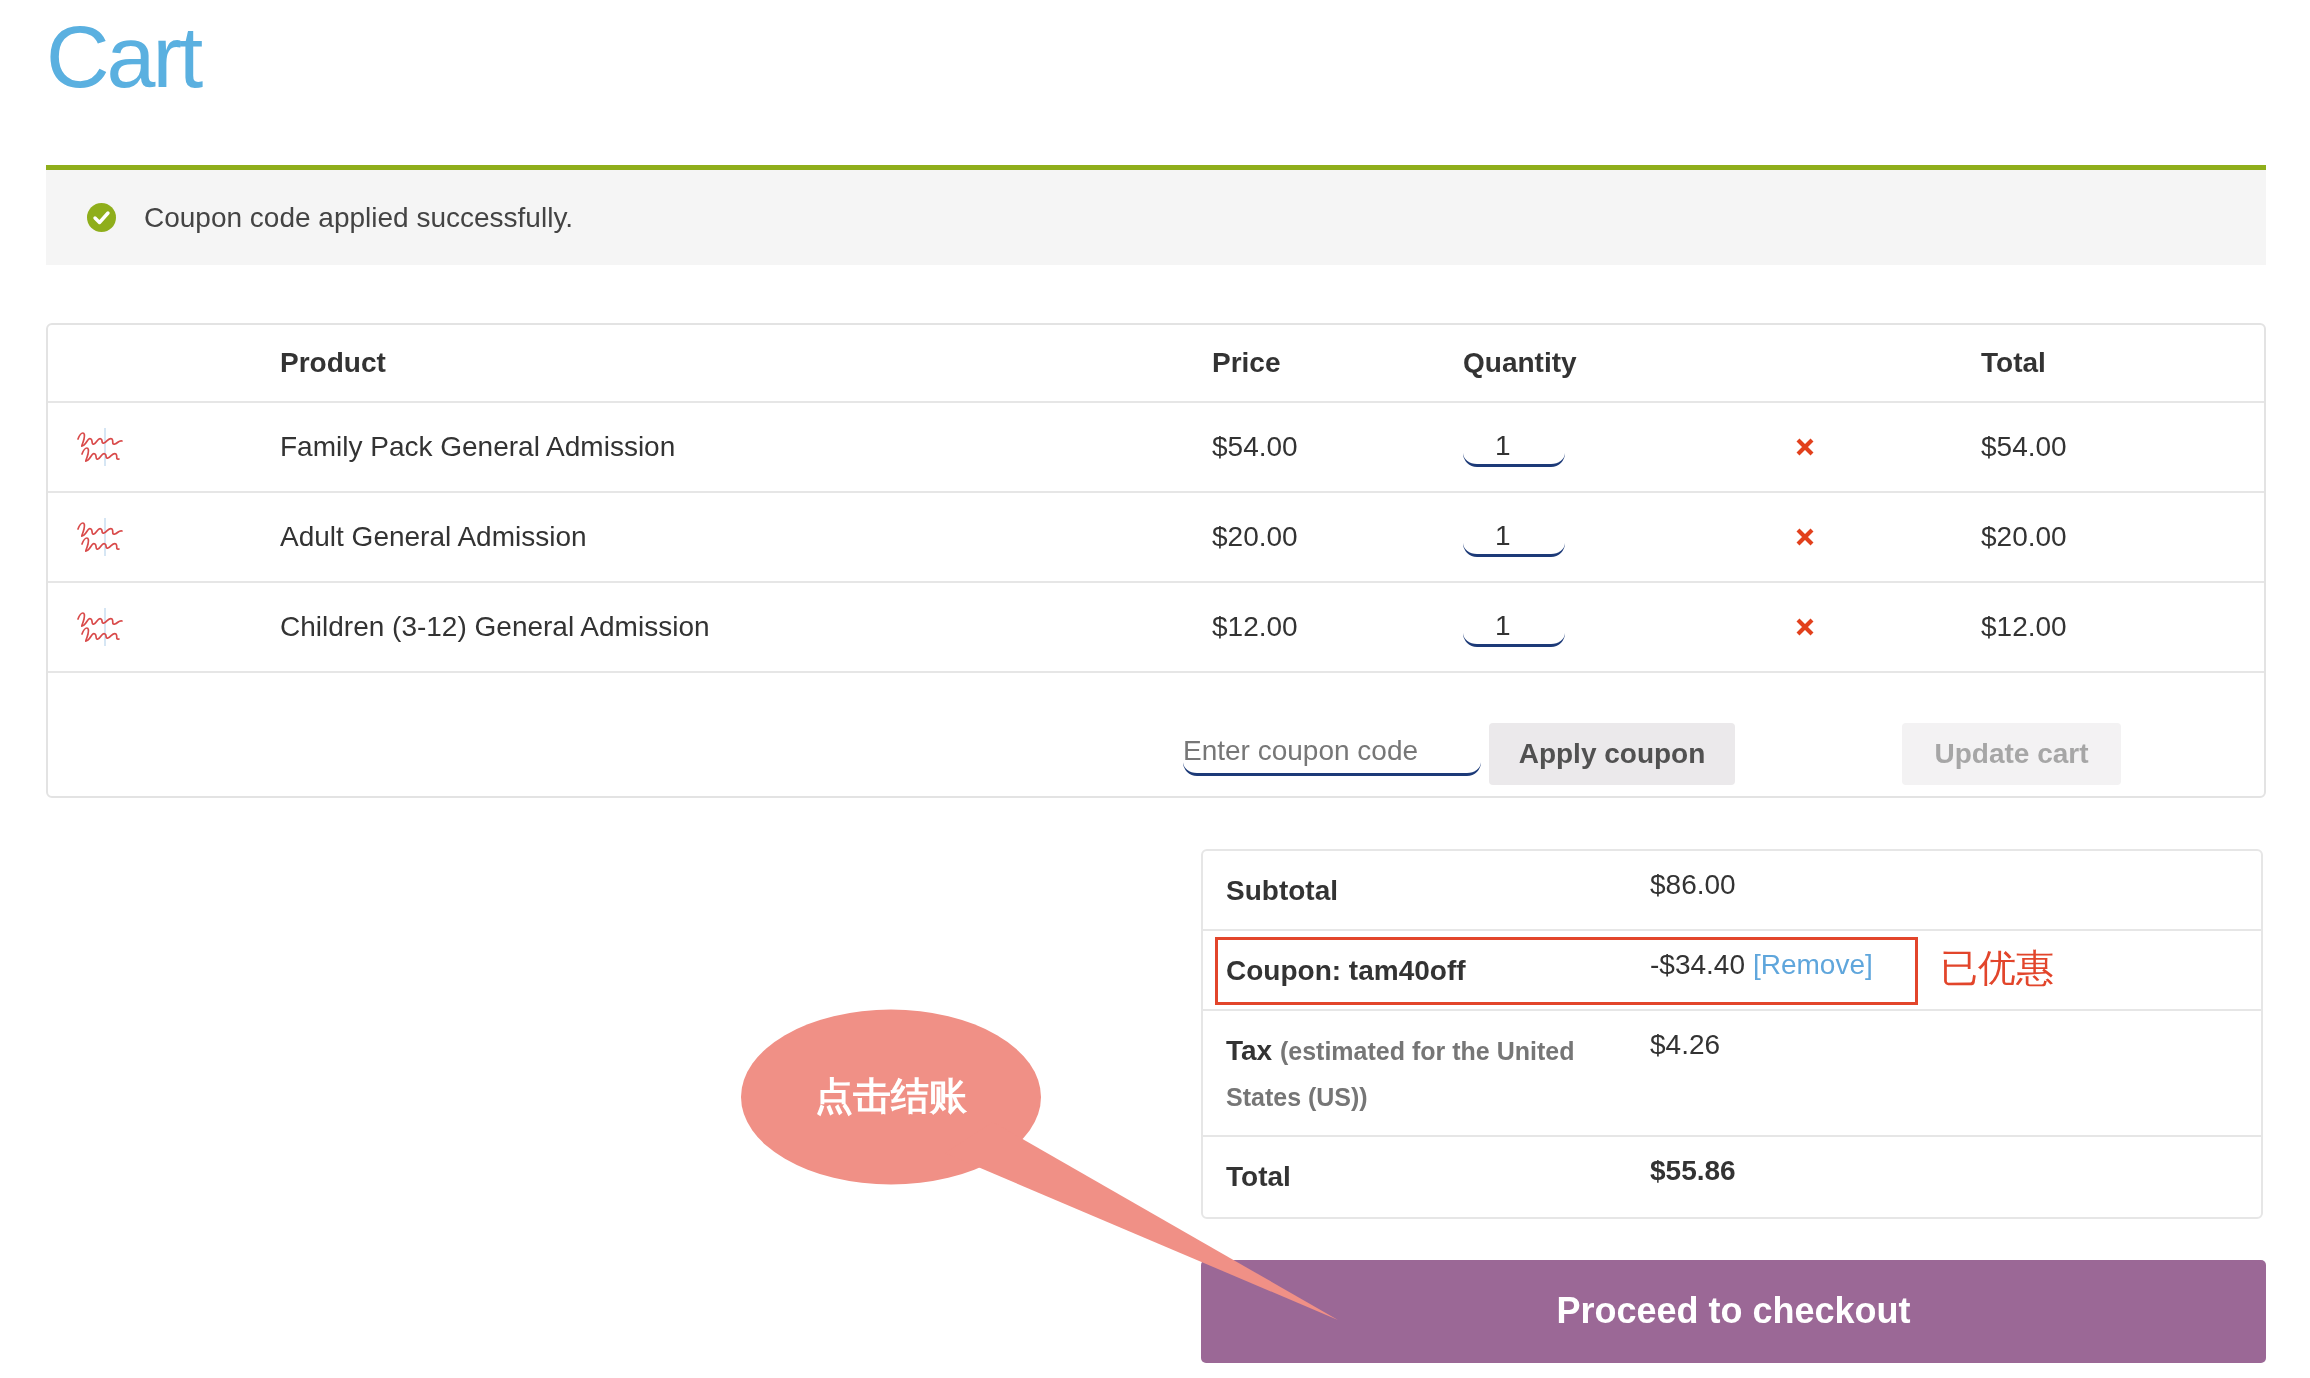 This screenshot has height=1378, width=2310. I want to click on column-header: Product, so click(333, 363).